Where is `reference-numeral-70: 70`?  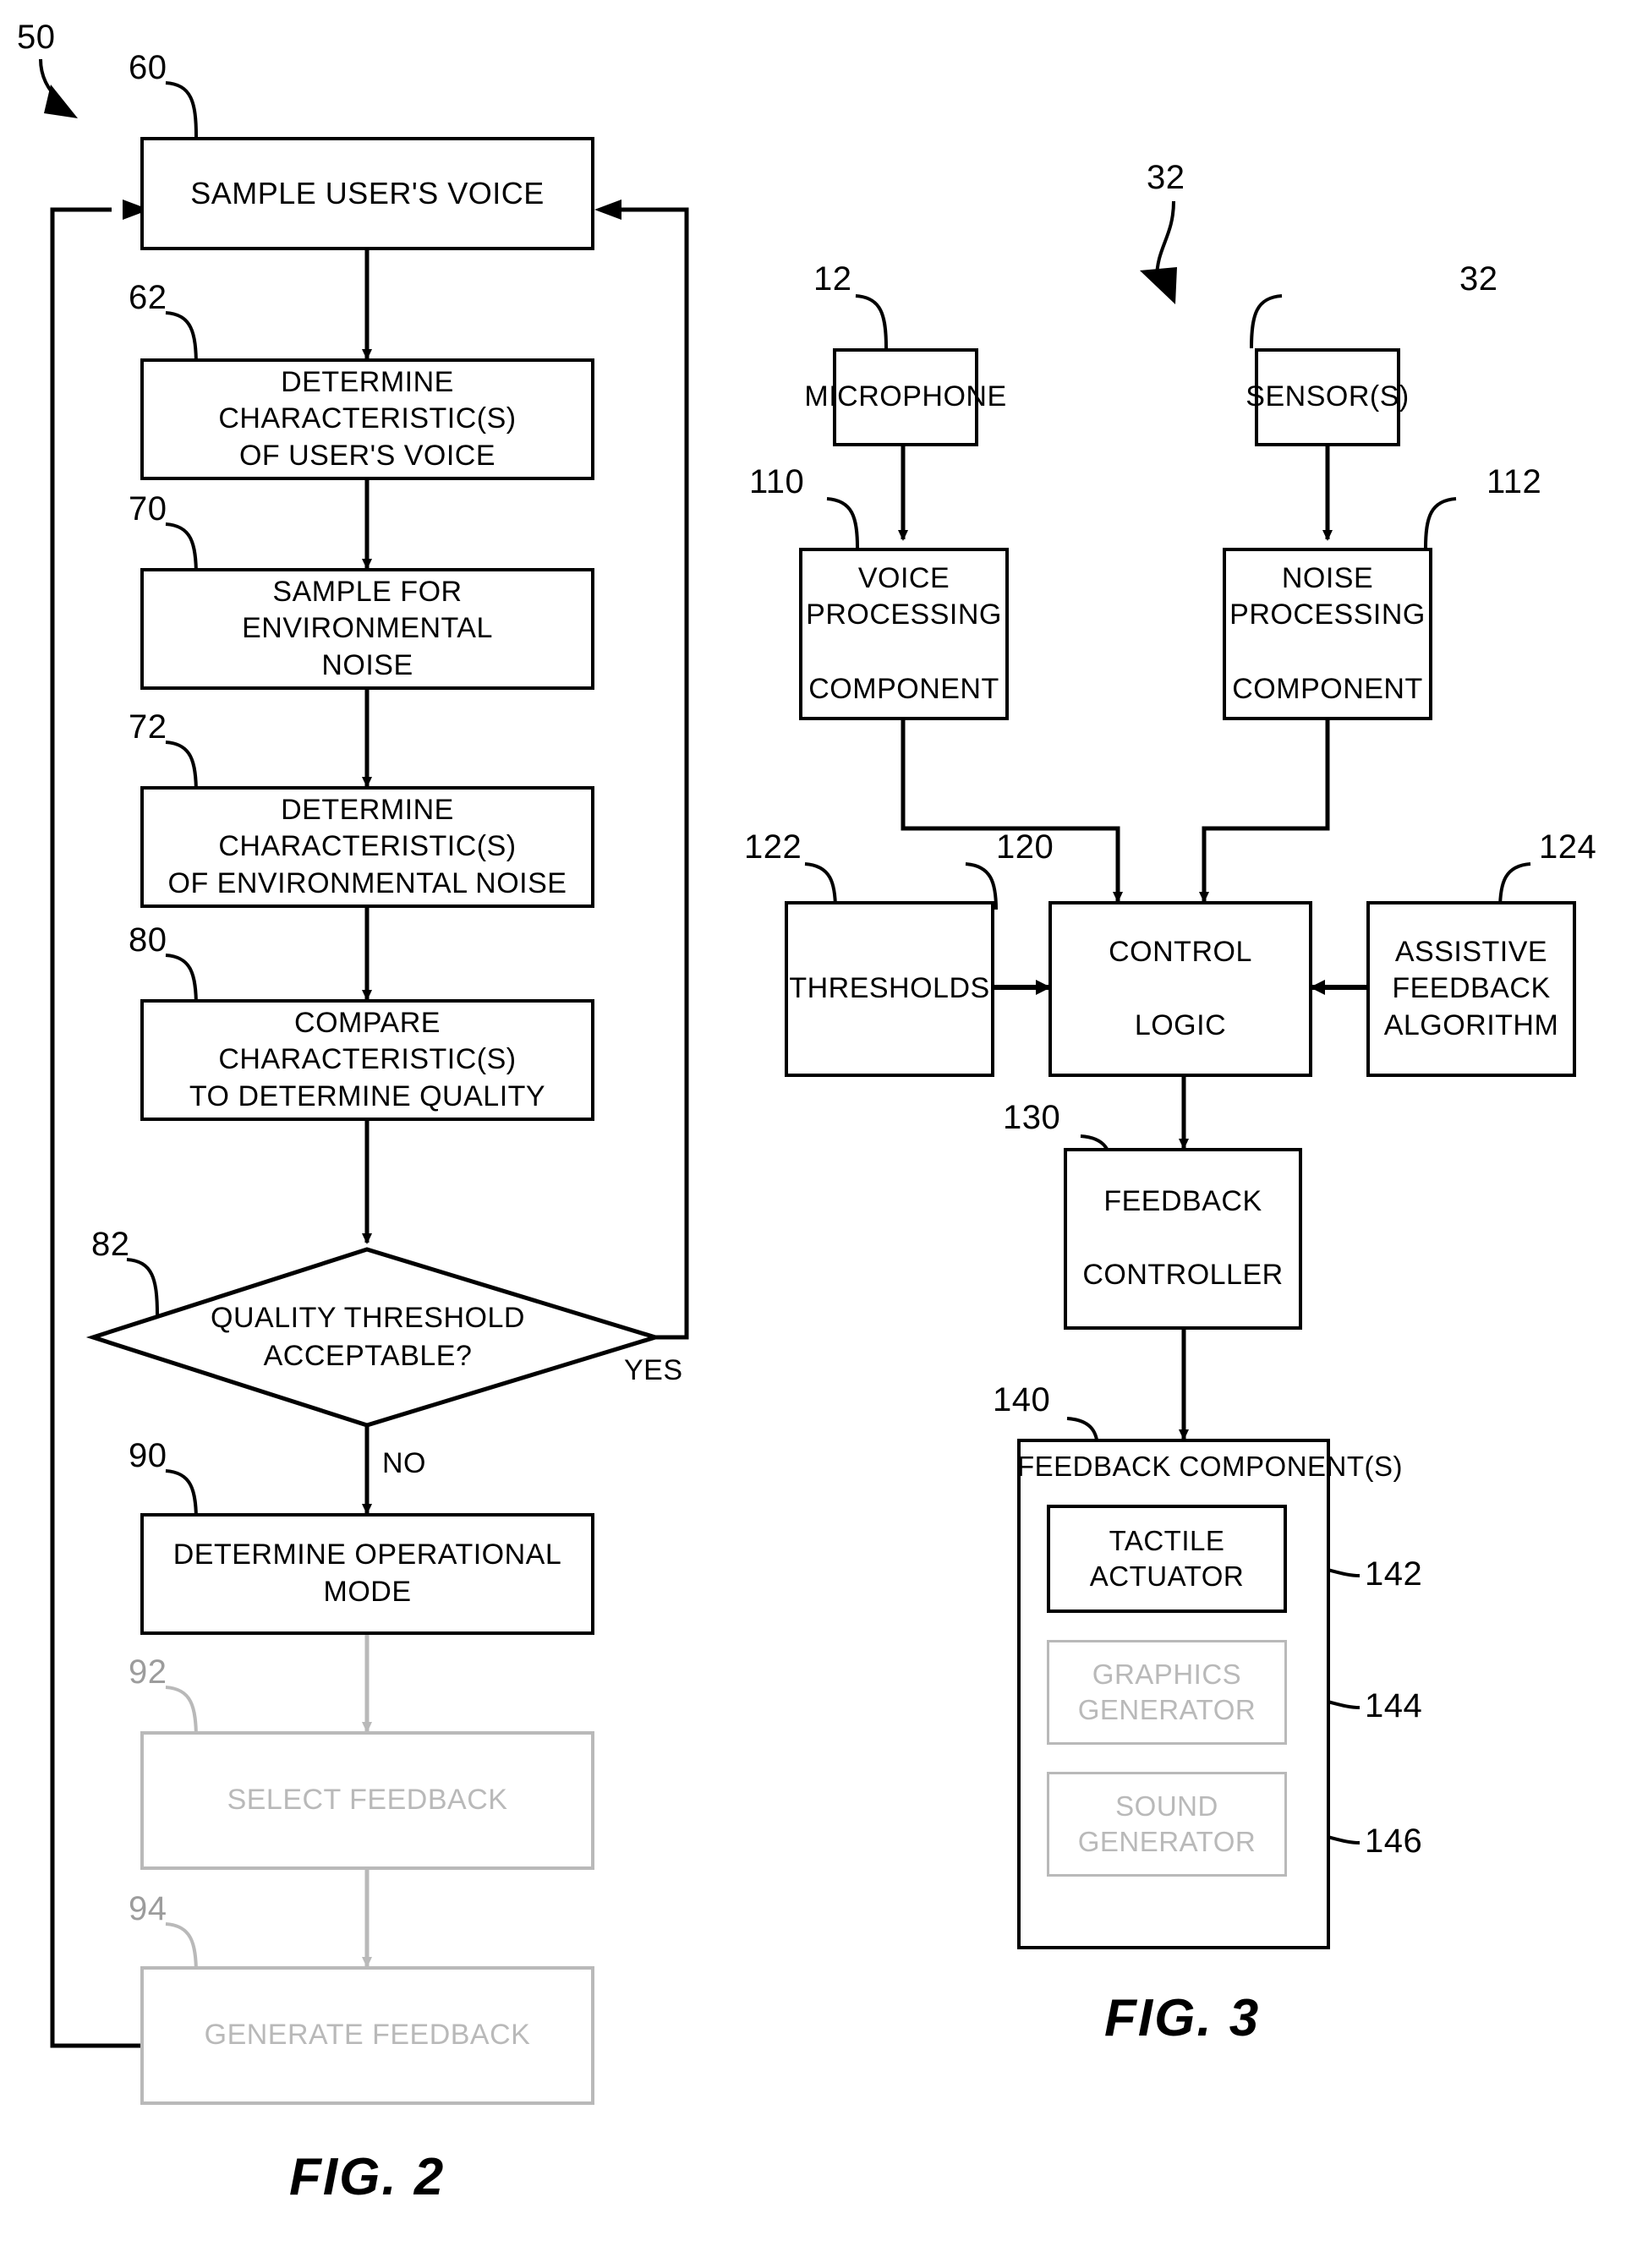 reference-numeral-70: 70 is located at coordinates (148, 508).